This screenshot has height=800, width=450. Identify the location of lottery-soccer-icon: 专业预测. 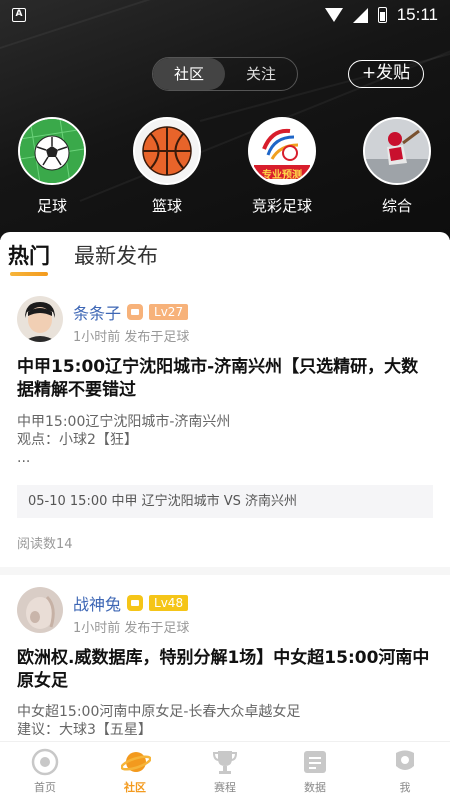
(282, 151).